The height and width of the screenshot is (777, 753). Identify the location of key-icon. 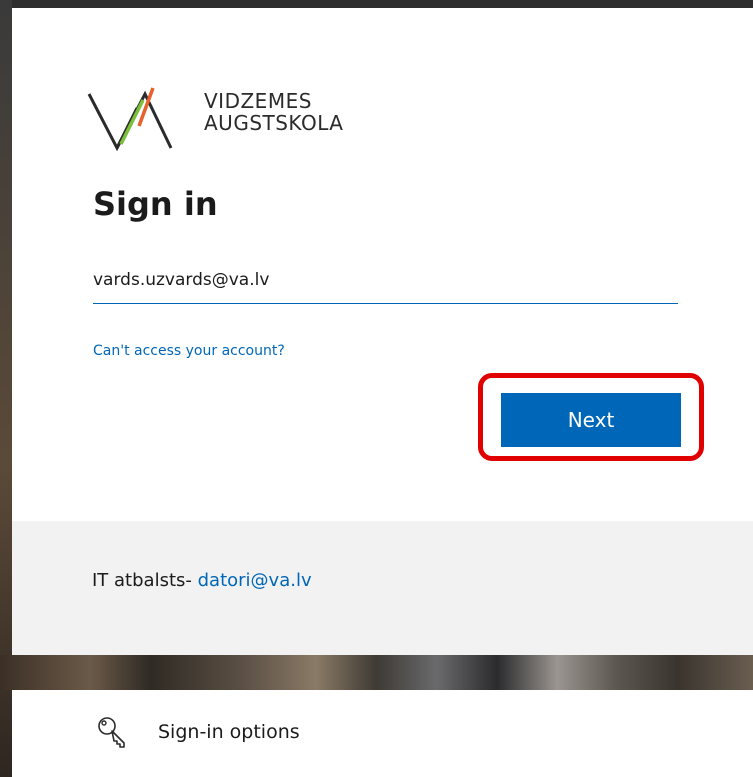
(111, 732).